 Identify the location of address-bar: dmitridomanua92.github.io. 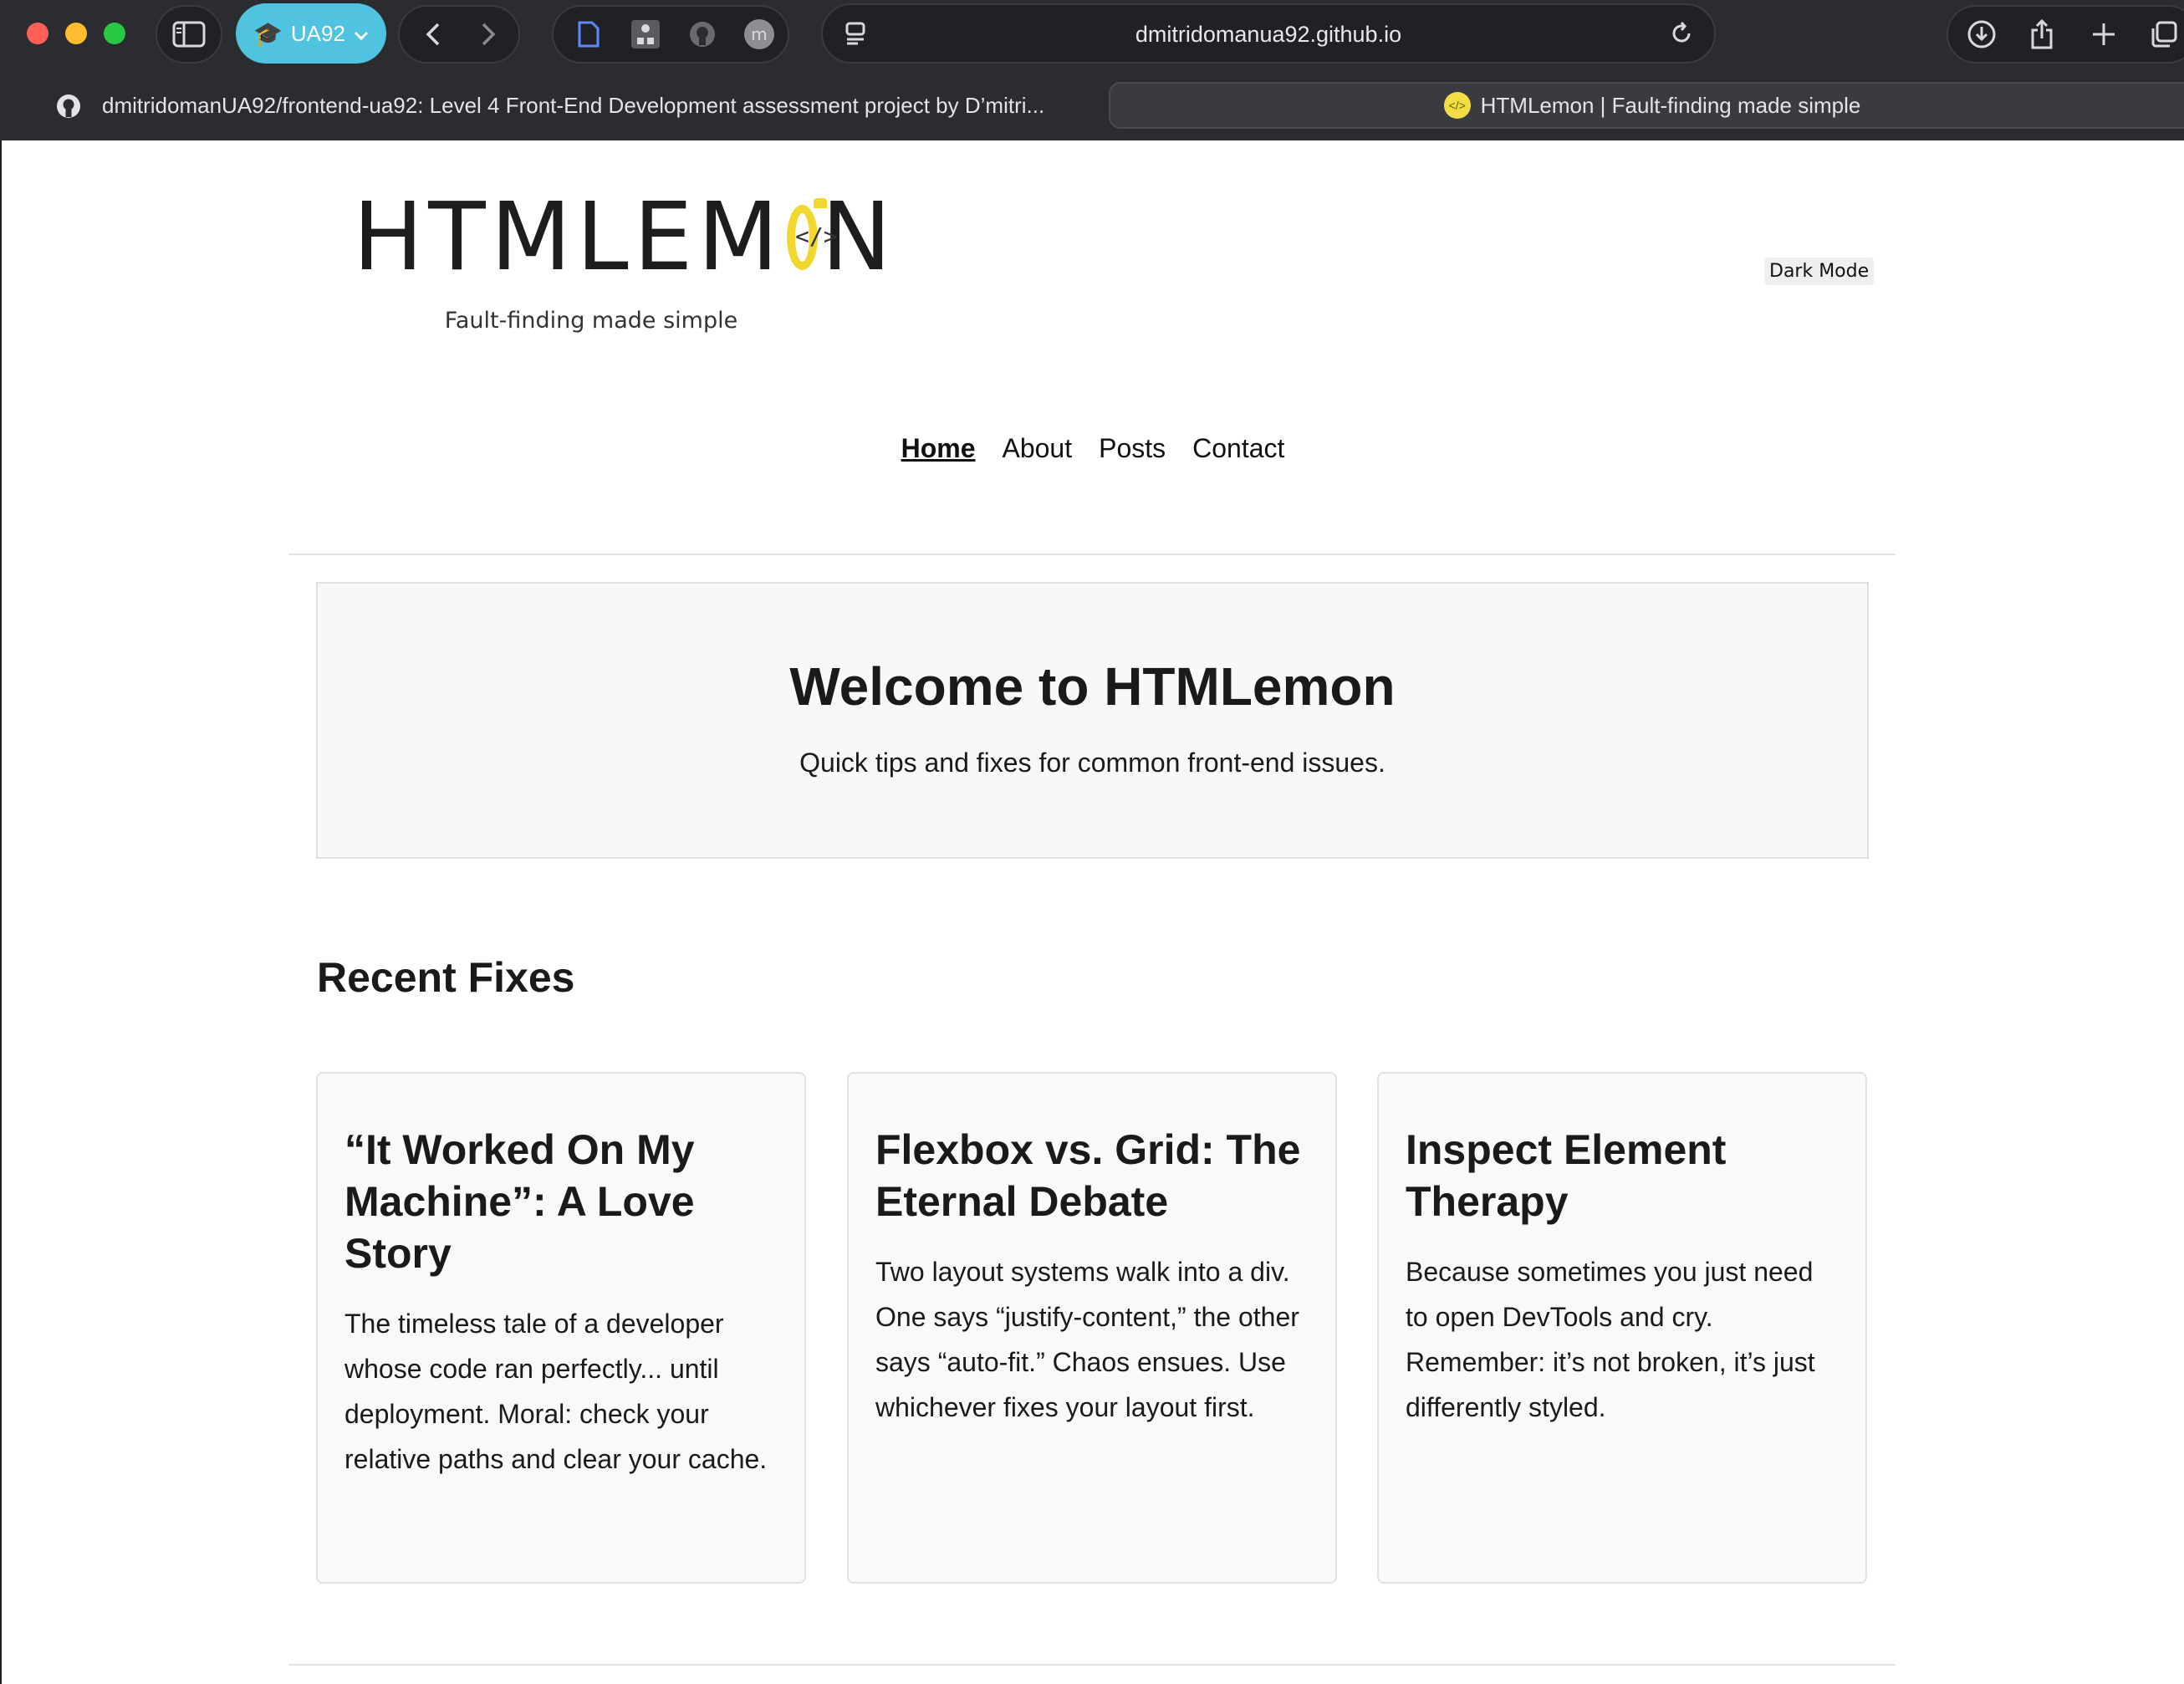
(1268, 33).